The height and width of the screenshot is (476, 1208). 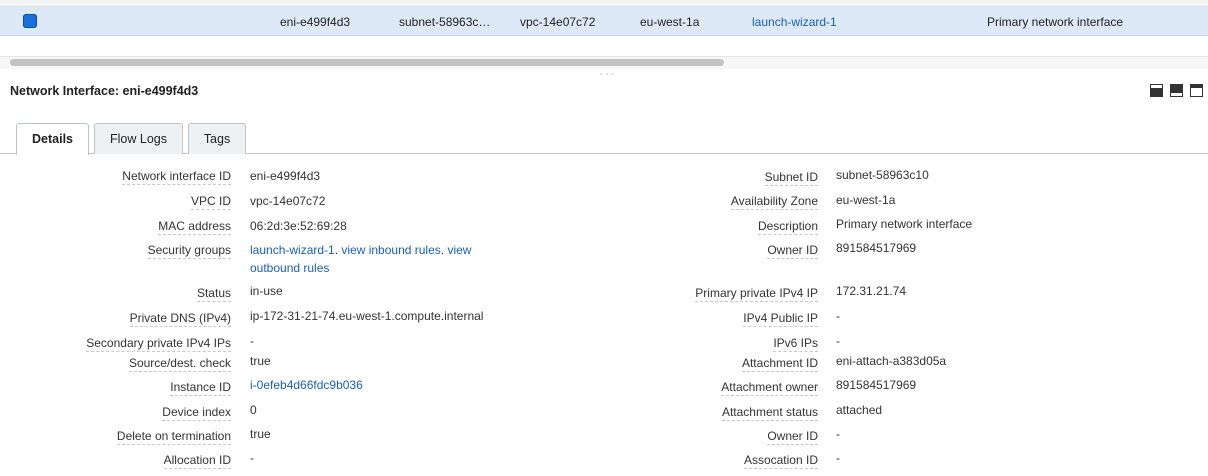 I want to click on tab-flow-logs: Flow Logs, so click(x=138, y=138).